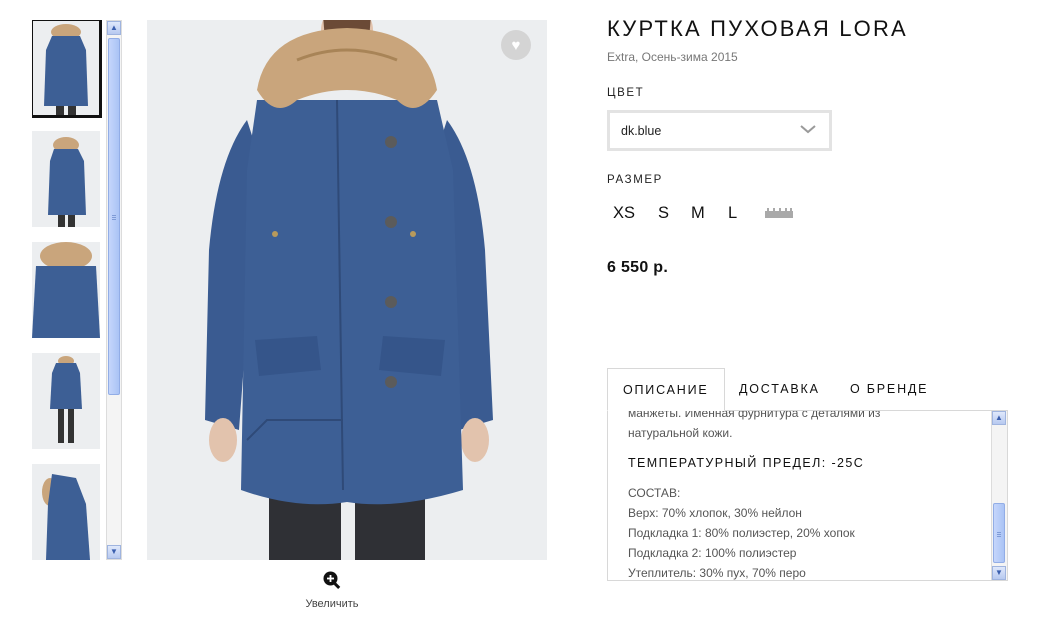 The height and width of the screenshot is (621, 1048). Describe the element at coordinates (779, 213) in the screenshot. I see `size-chart-ruler-icon` at that location.